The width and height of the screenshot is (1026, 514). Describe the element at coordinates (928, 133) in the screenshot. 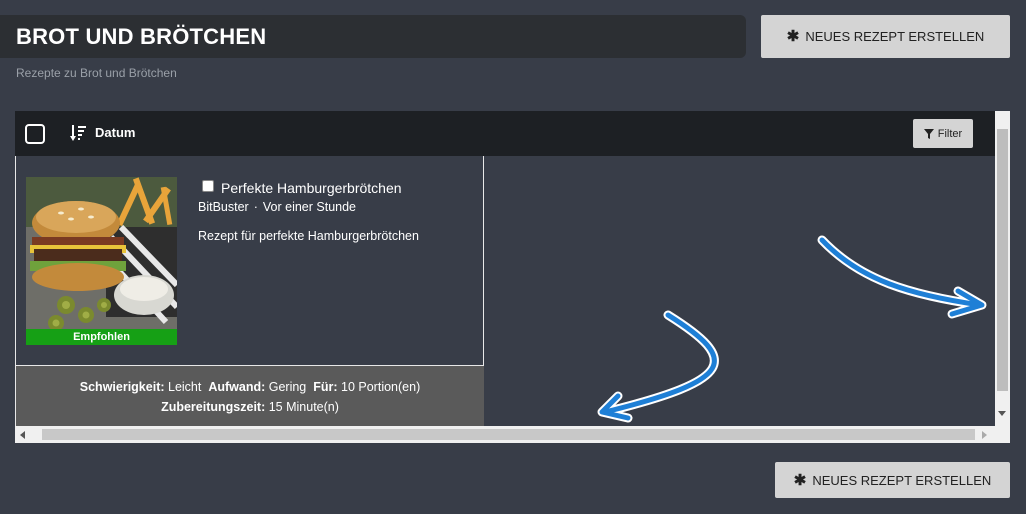

I see `funnel-icon` at that location.